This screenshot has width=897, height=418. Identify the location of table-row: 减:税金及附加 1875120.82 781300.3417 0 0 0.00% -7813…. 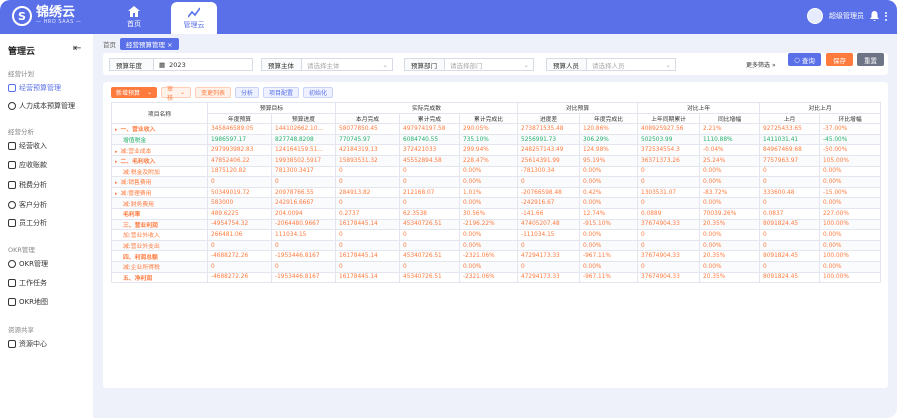
(496, 171).